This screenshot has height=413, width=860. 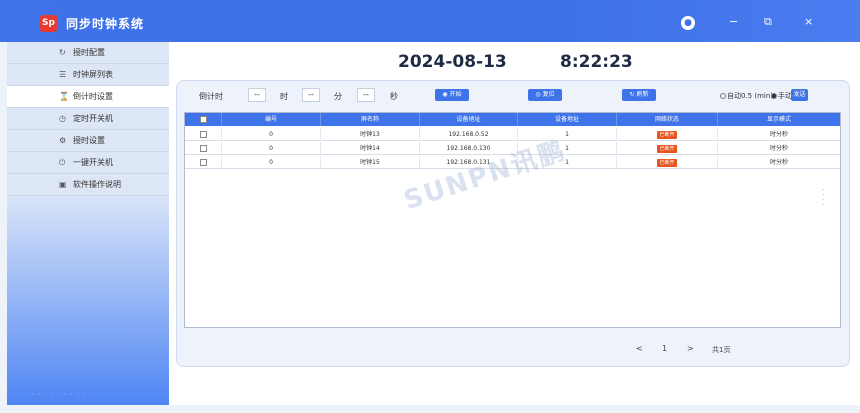 I want to click on cell-name: 时钟13, so click(x=370, y=134).